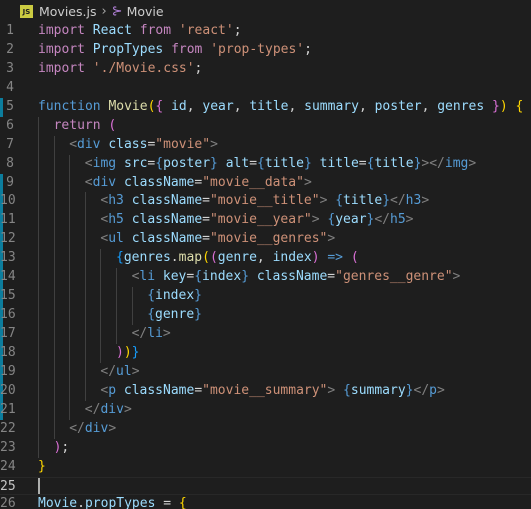 The width and height of the screenshot is (531, 509). I want to click on breadcrumb-symbol: Movie, so click(145, 11).